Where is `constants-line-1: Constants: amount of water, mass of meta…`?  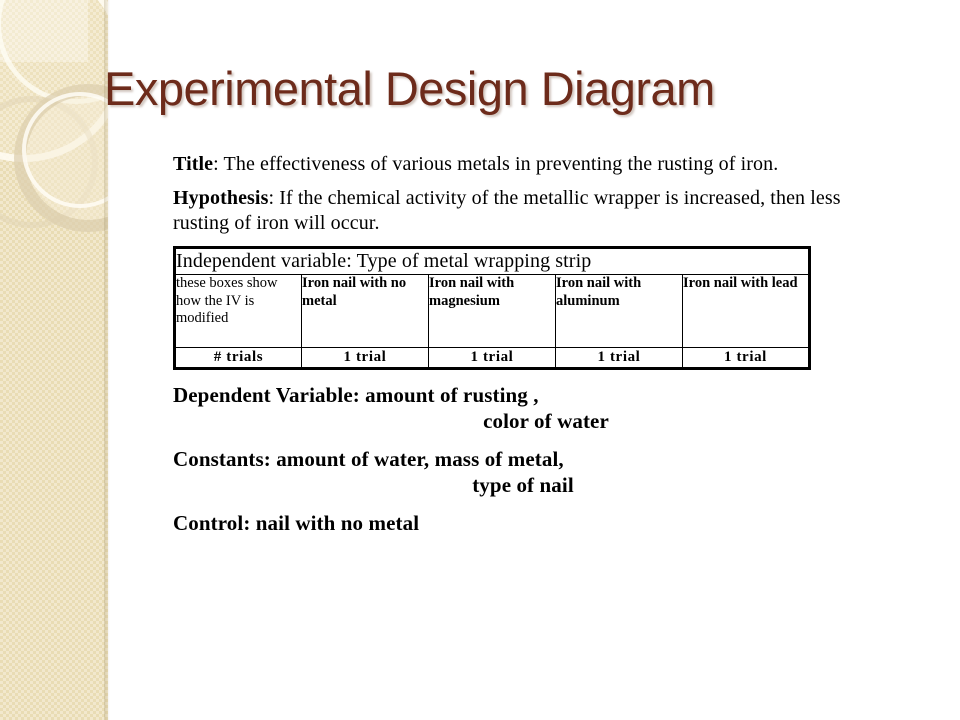
constants-line-1: Constants: amount of water, mass of meta… is located at coordinates (368, 459).